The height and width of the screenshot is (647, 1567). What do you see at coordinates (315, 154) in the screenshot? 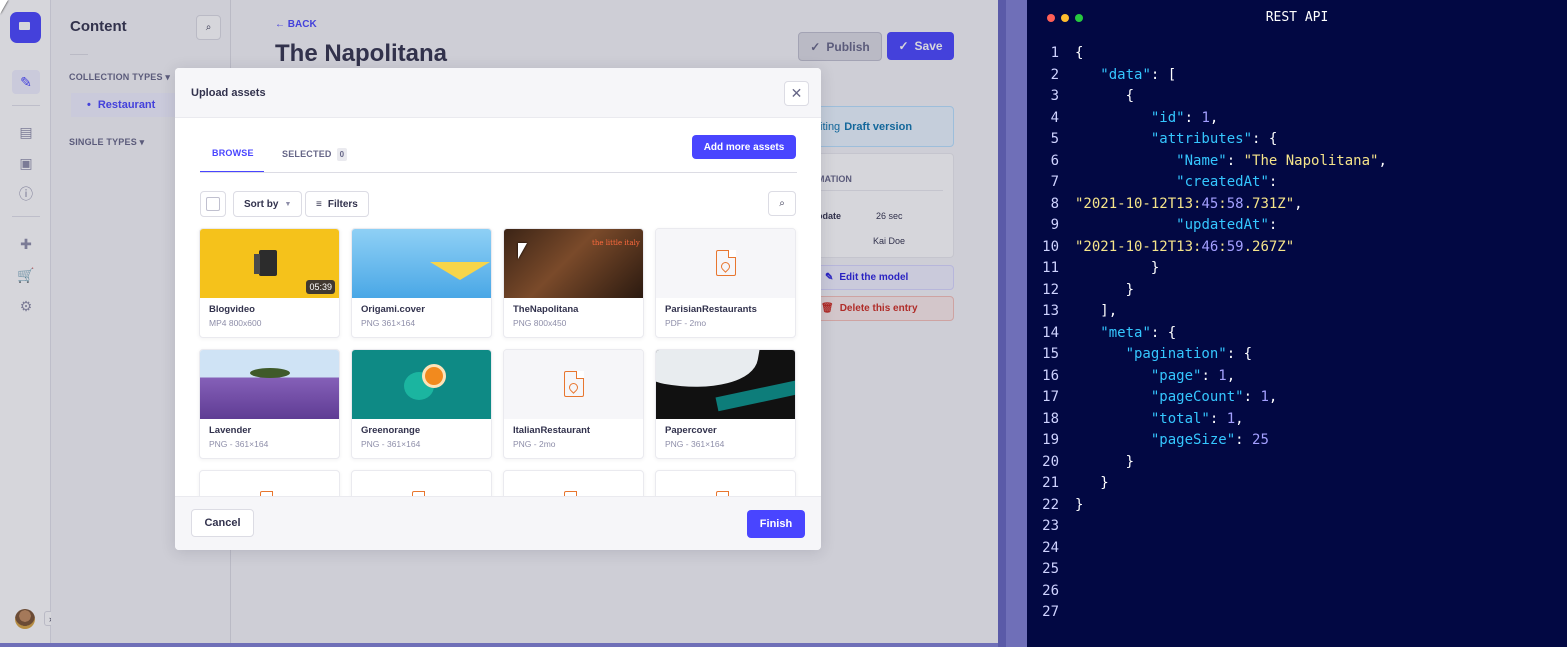
I see `tab-selected: SELECTED 0` at bounding box center [315, 154].